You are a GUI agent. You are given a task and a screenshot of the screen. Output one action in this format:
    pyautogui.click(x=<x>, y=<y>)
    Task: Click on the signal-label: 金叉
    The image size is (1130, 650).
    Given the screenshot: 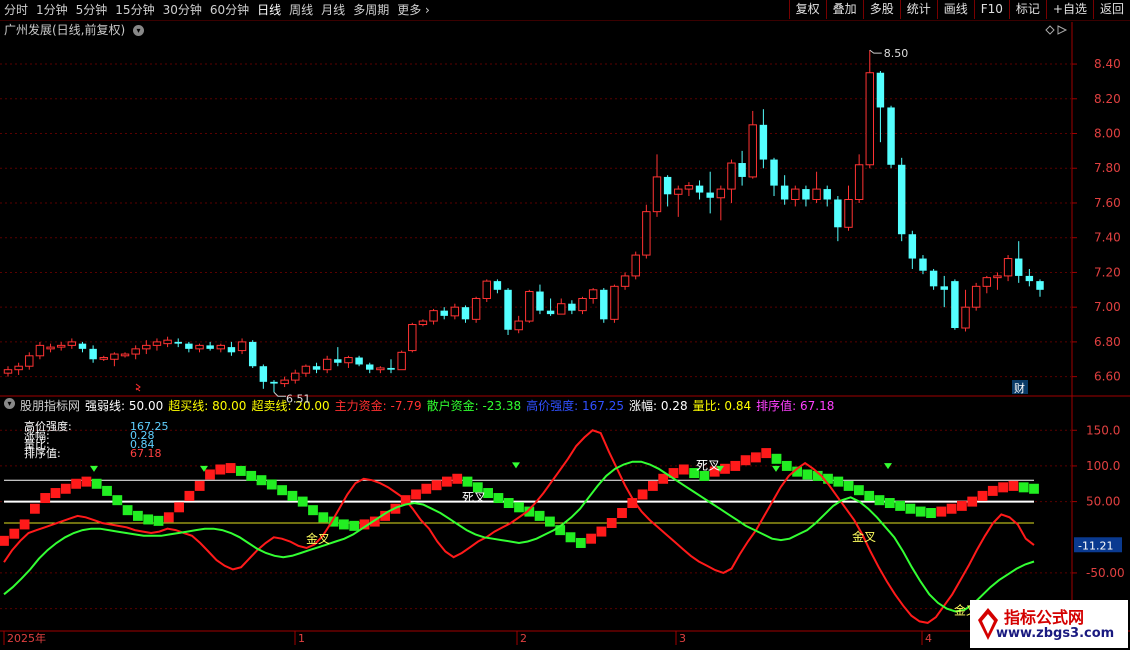 What is the action you would take?
    pyautogui.click(x=318, y=538)
    